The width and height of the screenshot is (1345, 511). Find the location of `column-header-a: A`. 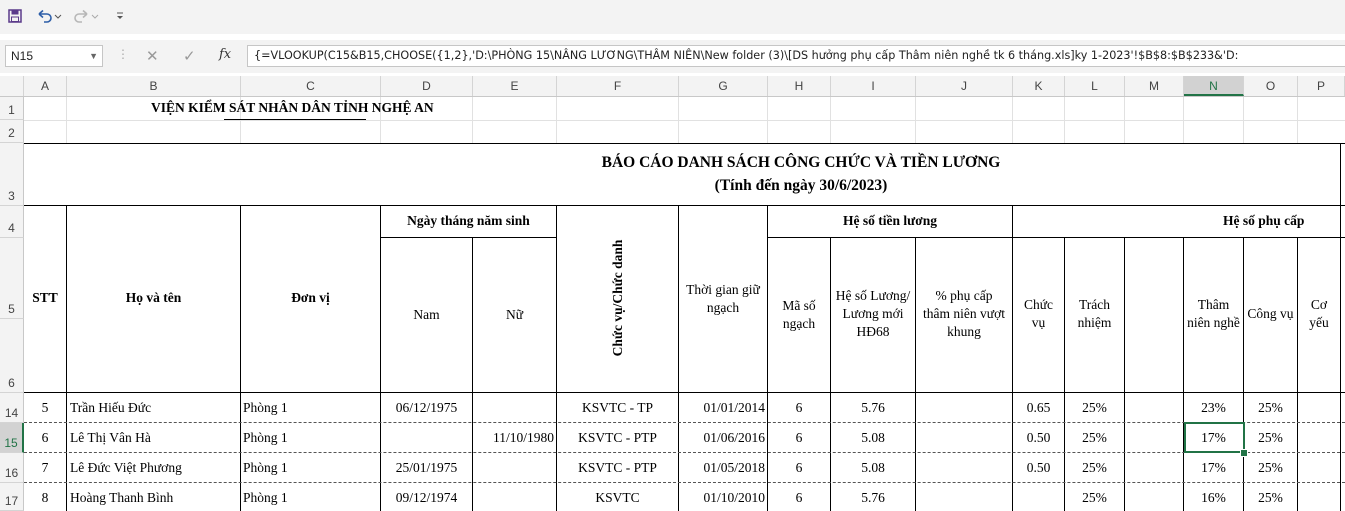

column-header-a: A is located at coordinates (45, 86).